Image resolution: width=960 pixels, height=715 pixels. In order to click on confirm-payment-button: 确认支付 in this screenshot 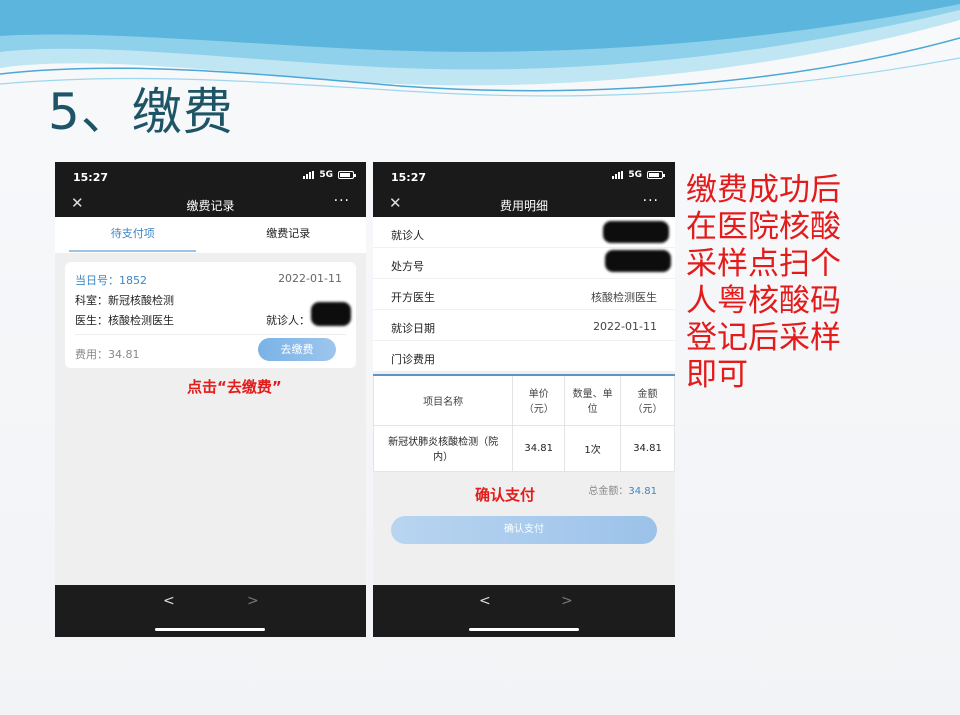, I will do `click(524, 530)`.